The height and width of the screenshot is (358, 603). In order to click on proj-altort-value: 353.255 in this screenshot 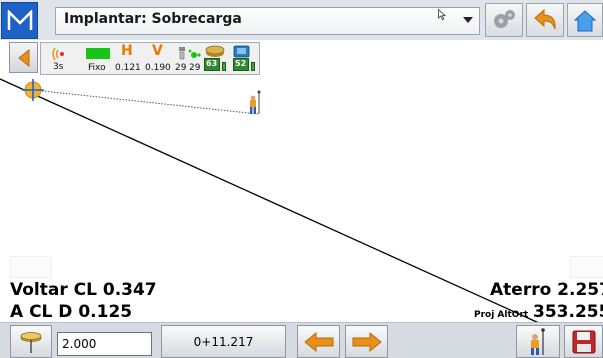, I will do `click(568, 312)`.